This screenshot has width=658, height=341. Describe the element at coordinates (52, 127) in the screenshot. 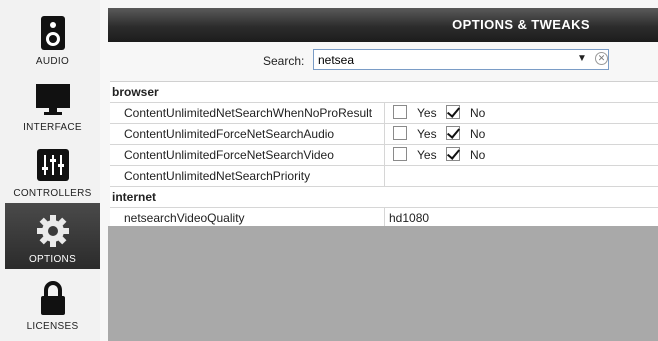

I see `sidebar-item-label: INTERFACE` at that location.